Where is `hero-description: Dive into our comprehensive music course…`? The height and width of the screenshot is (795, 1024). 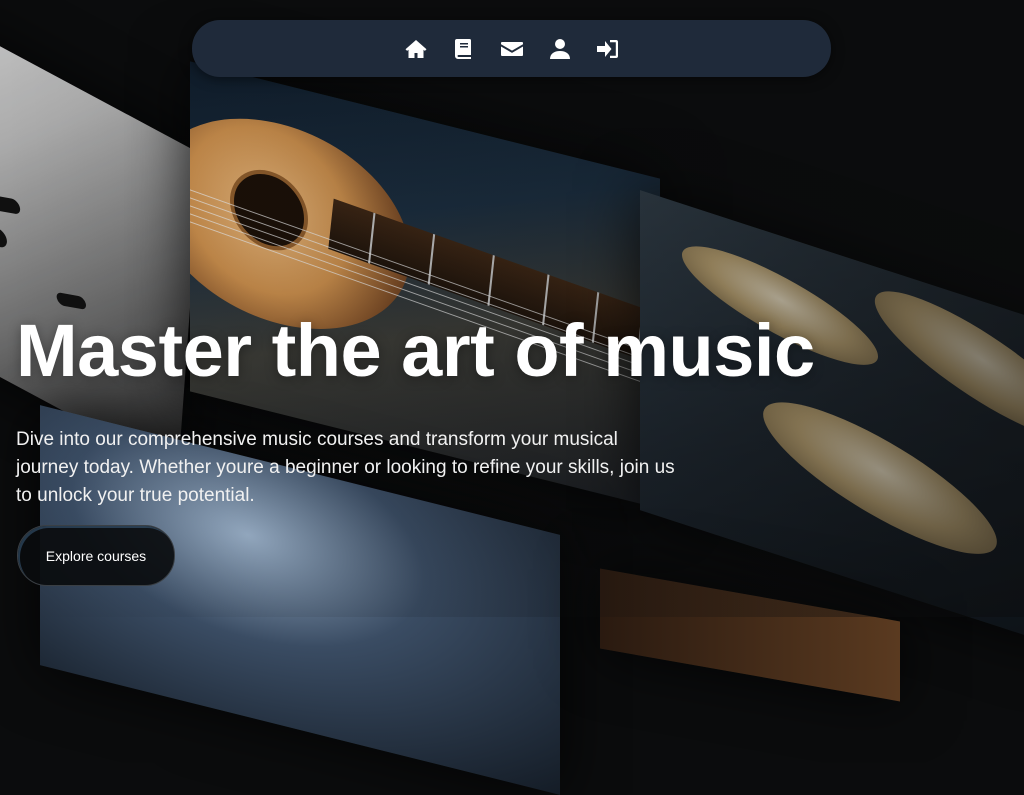
hero-description: Dive into our comprehensive music course… is located at coordinates (345, 467).